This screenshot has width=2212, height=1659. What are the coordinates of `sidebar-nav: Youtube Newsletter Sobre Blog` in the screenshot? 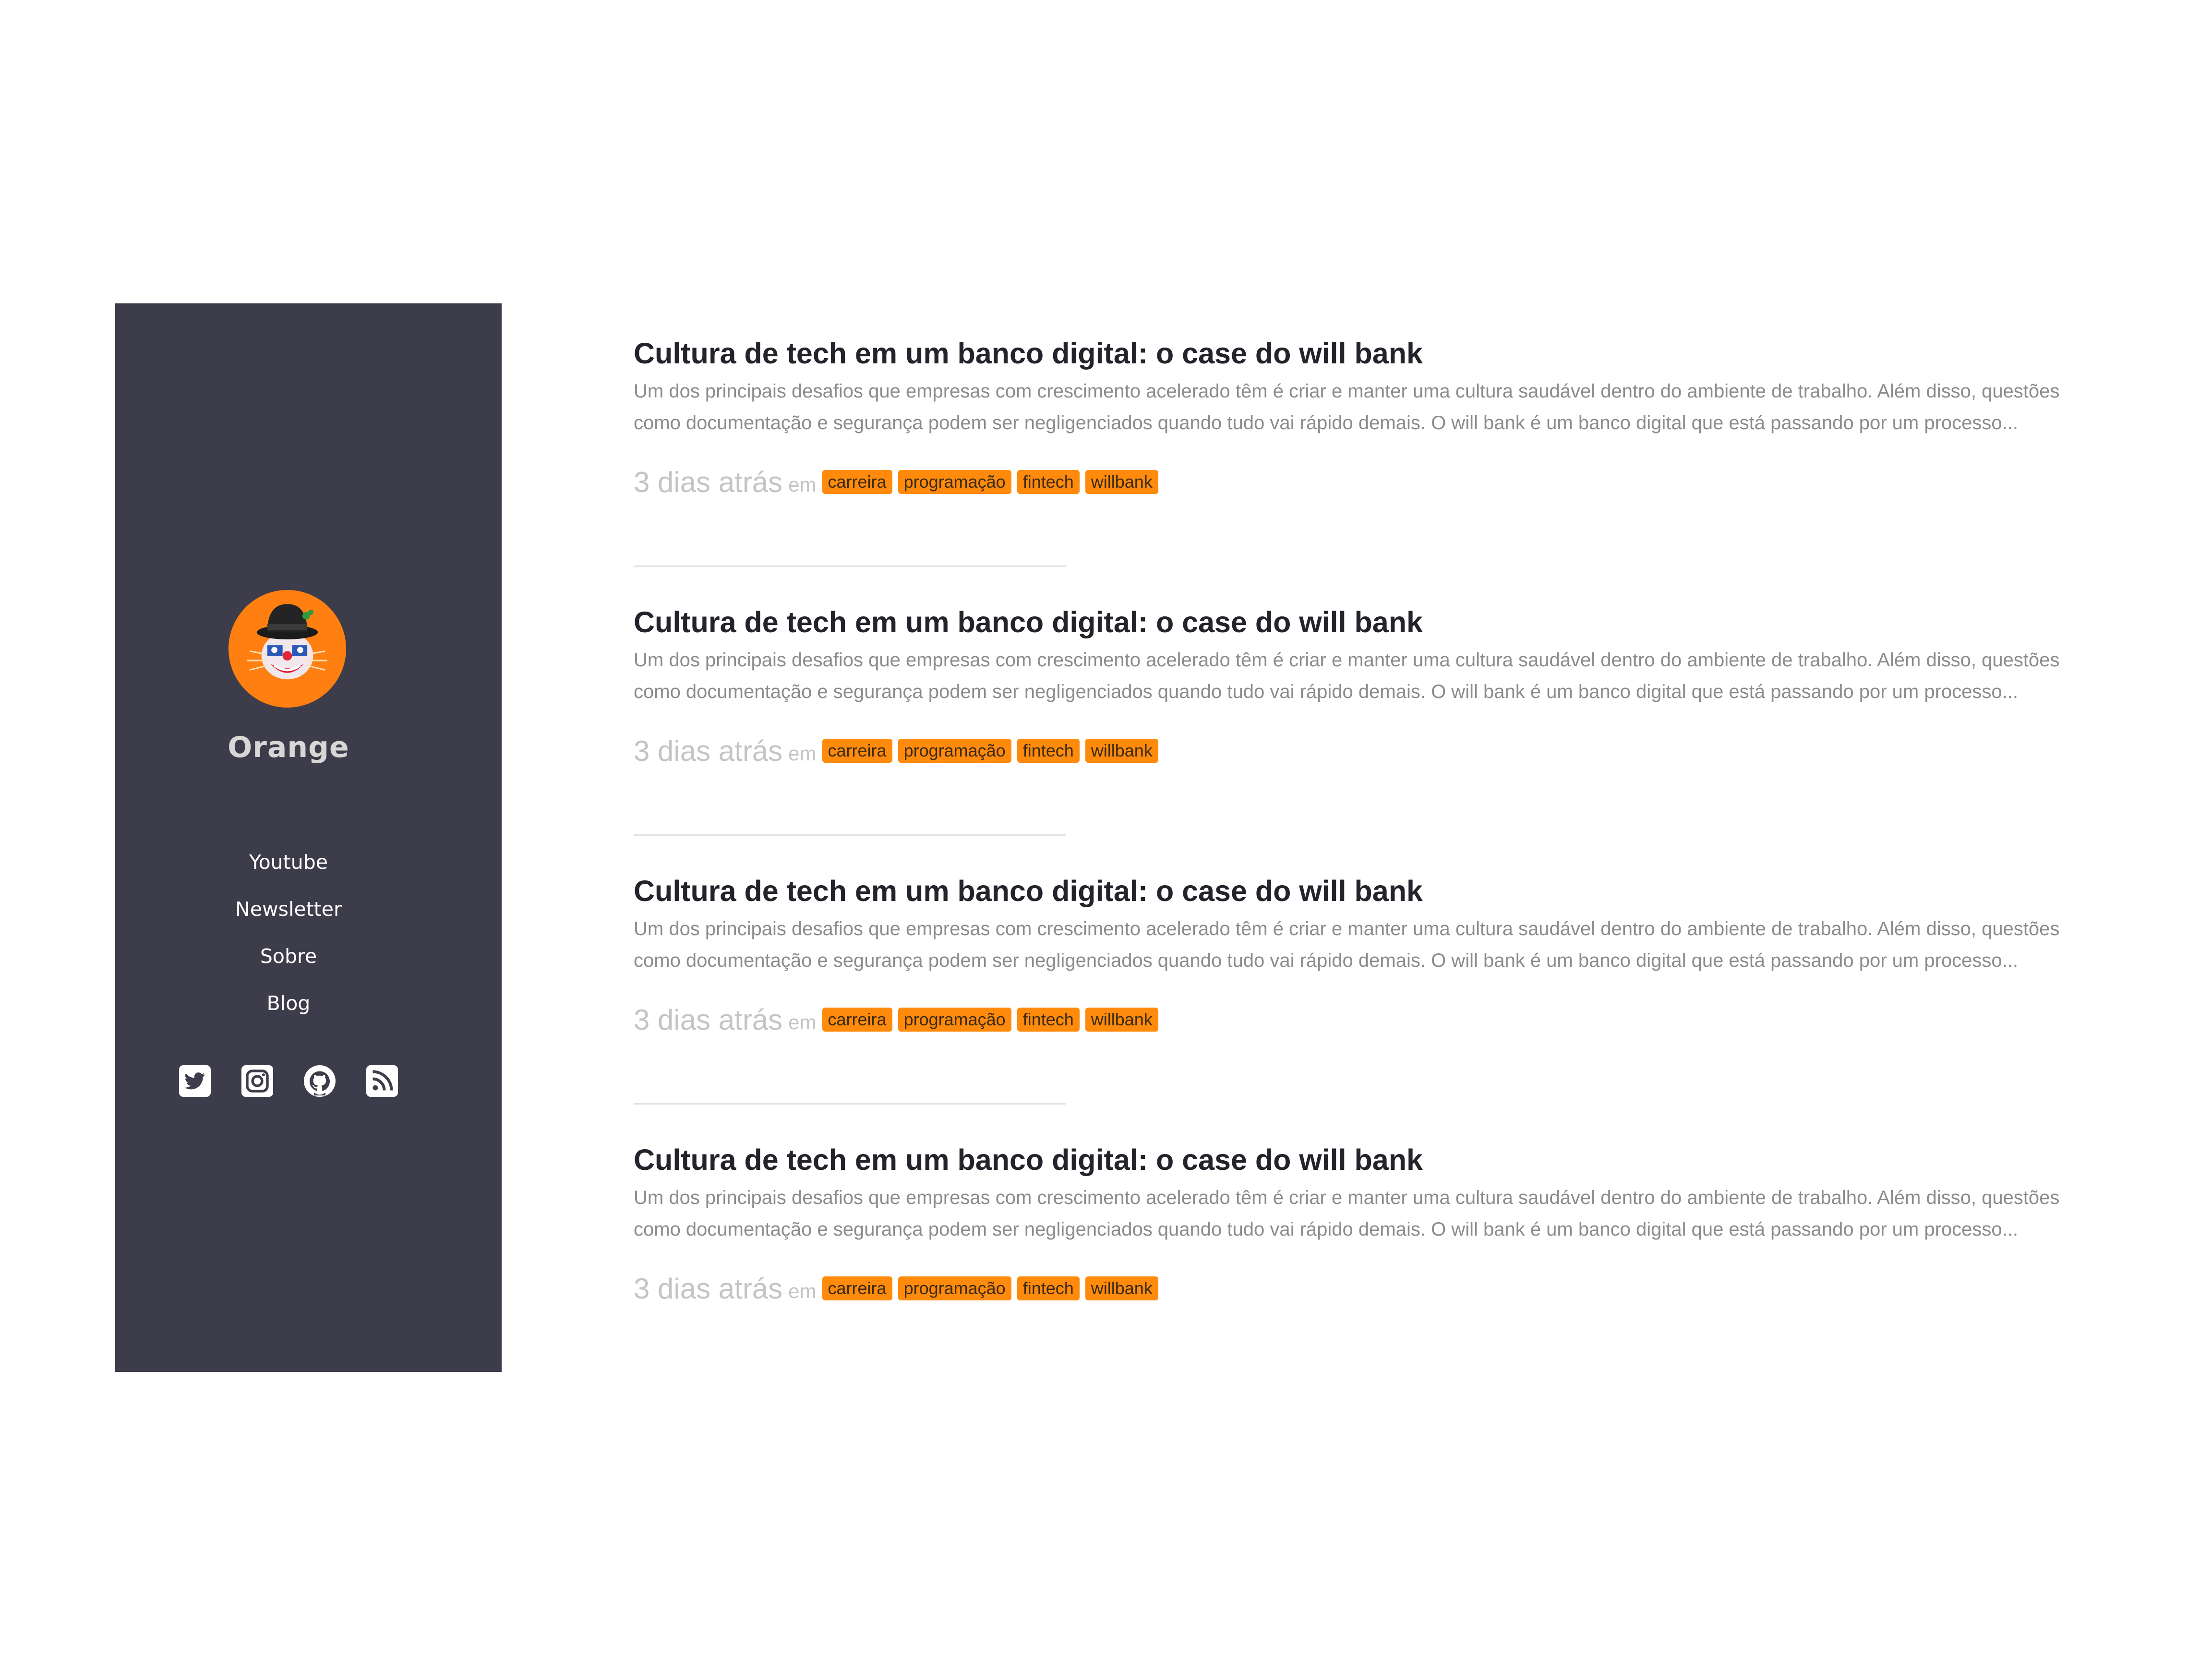 It's located at (288, 933).